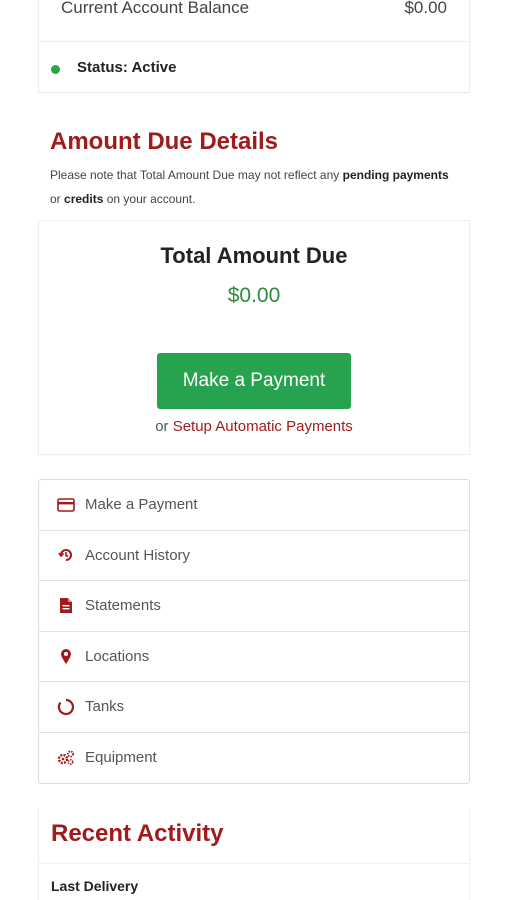 Image resolution: width=506 pixels, height=900 pixels. I want to click on menu-label: Make a Payment, so click(141, 505).